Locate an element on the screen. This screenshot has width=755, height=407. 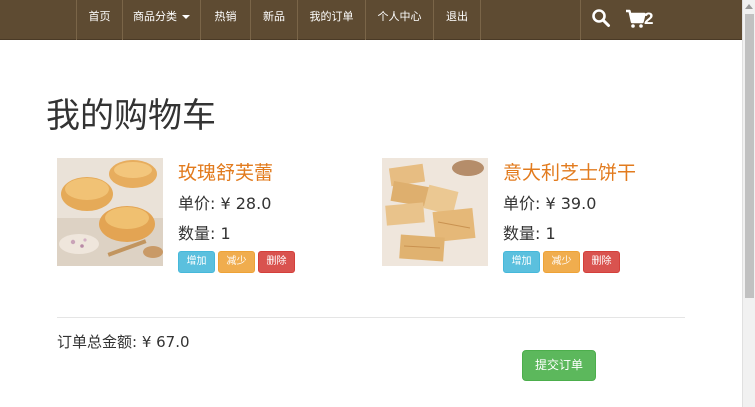
search-icon is located at coordinates (601, 18).